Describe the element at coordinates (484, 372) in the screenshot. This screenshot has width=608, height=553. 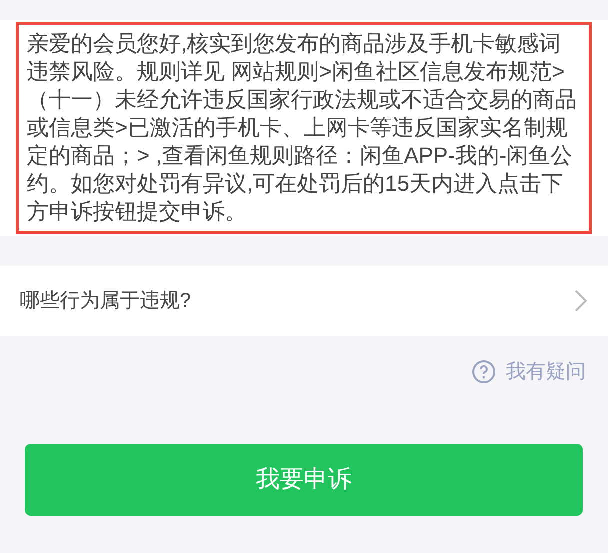
I see `help-icon` at that location.